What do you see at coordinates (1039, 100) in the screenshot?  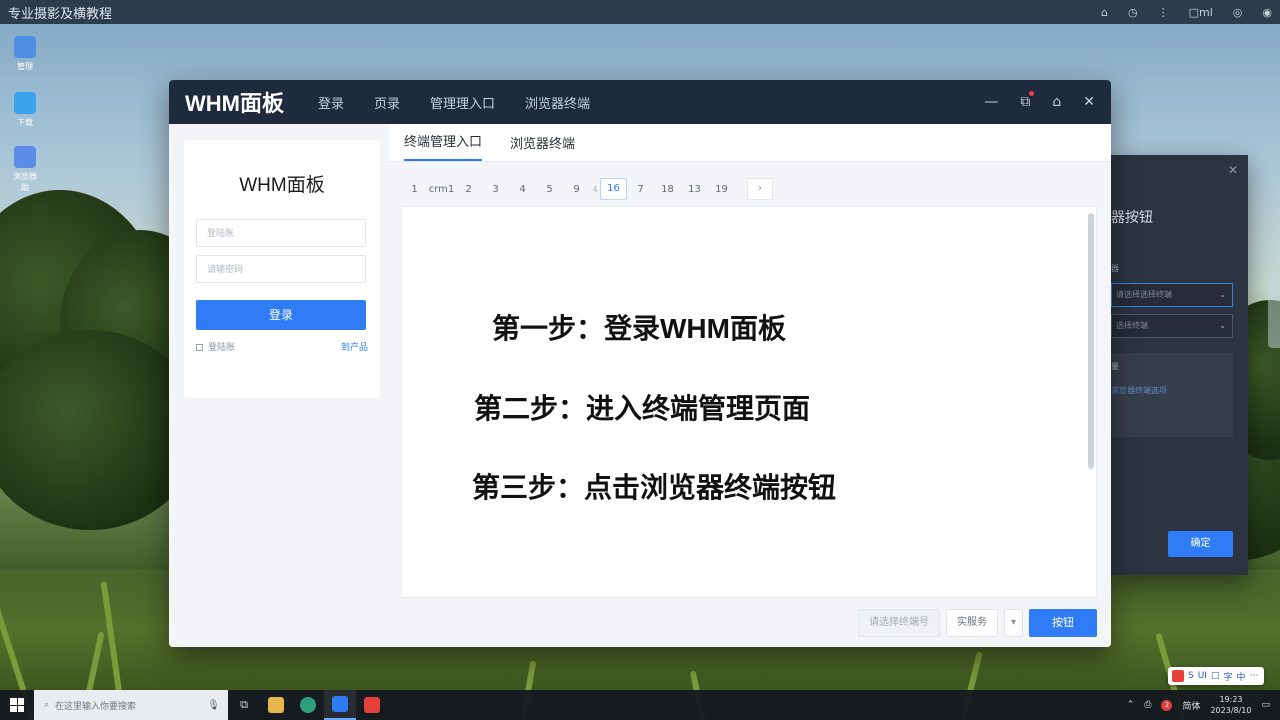 I see `window-controls: — ⧉ ⌂ ✕` at bounding box center [1039, 100].